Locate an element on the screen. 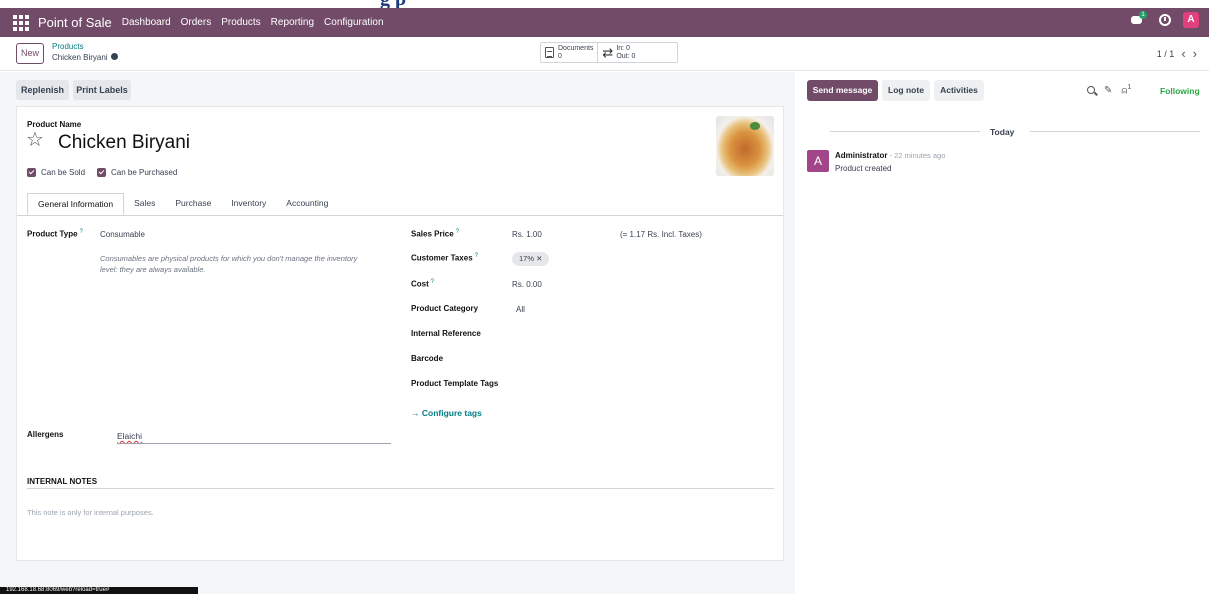  product-category-select: All is located at coordinates (520, 309).